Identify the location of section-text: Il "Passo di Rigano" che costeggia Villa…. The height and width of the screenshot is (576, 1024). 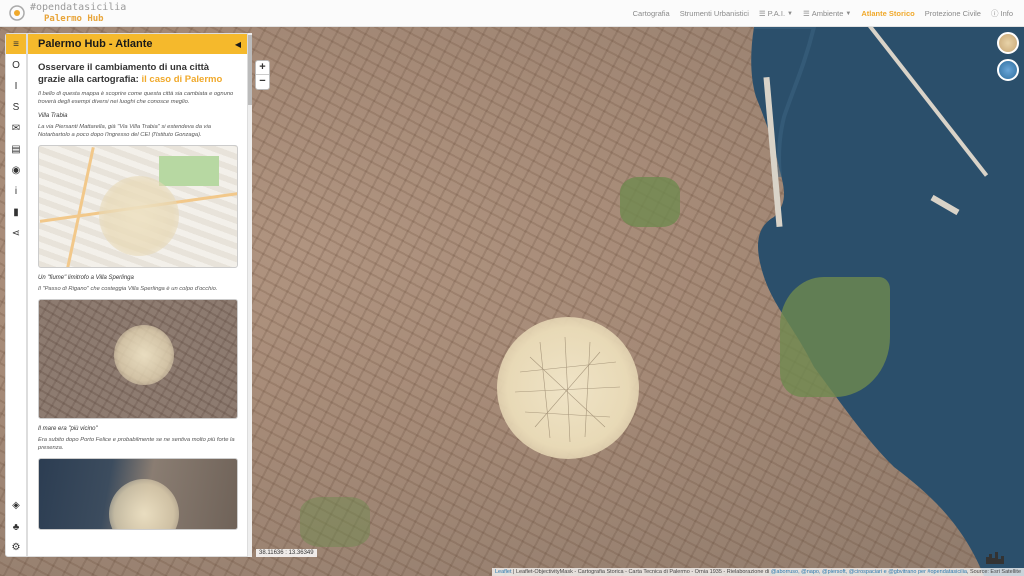
(128, 289).